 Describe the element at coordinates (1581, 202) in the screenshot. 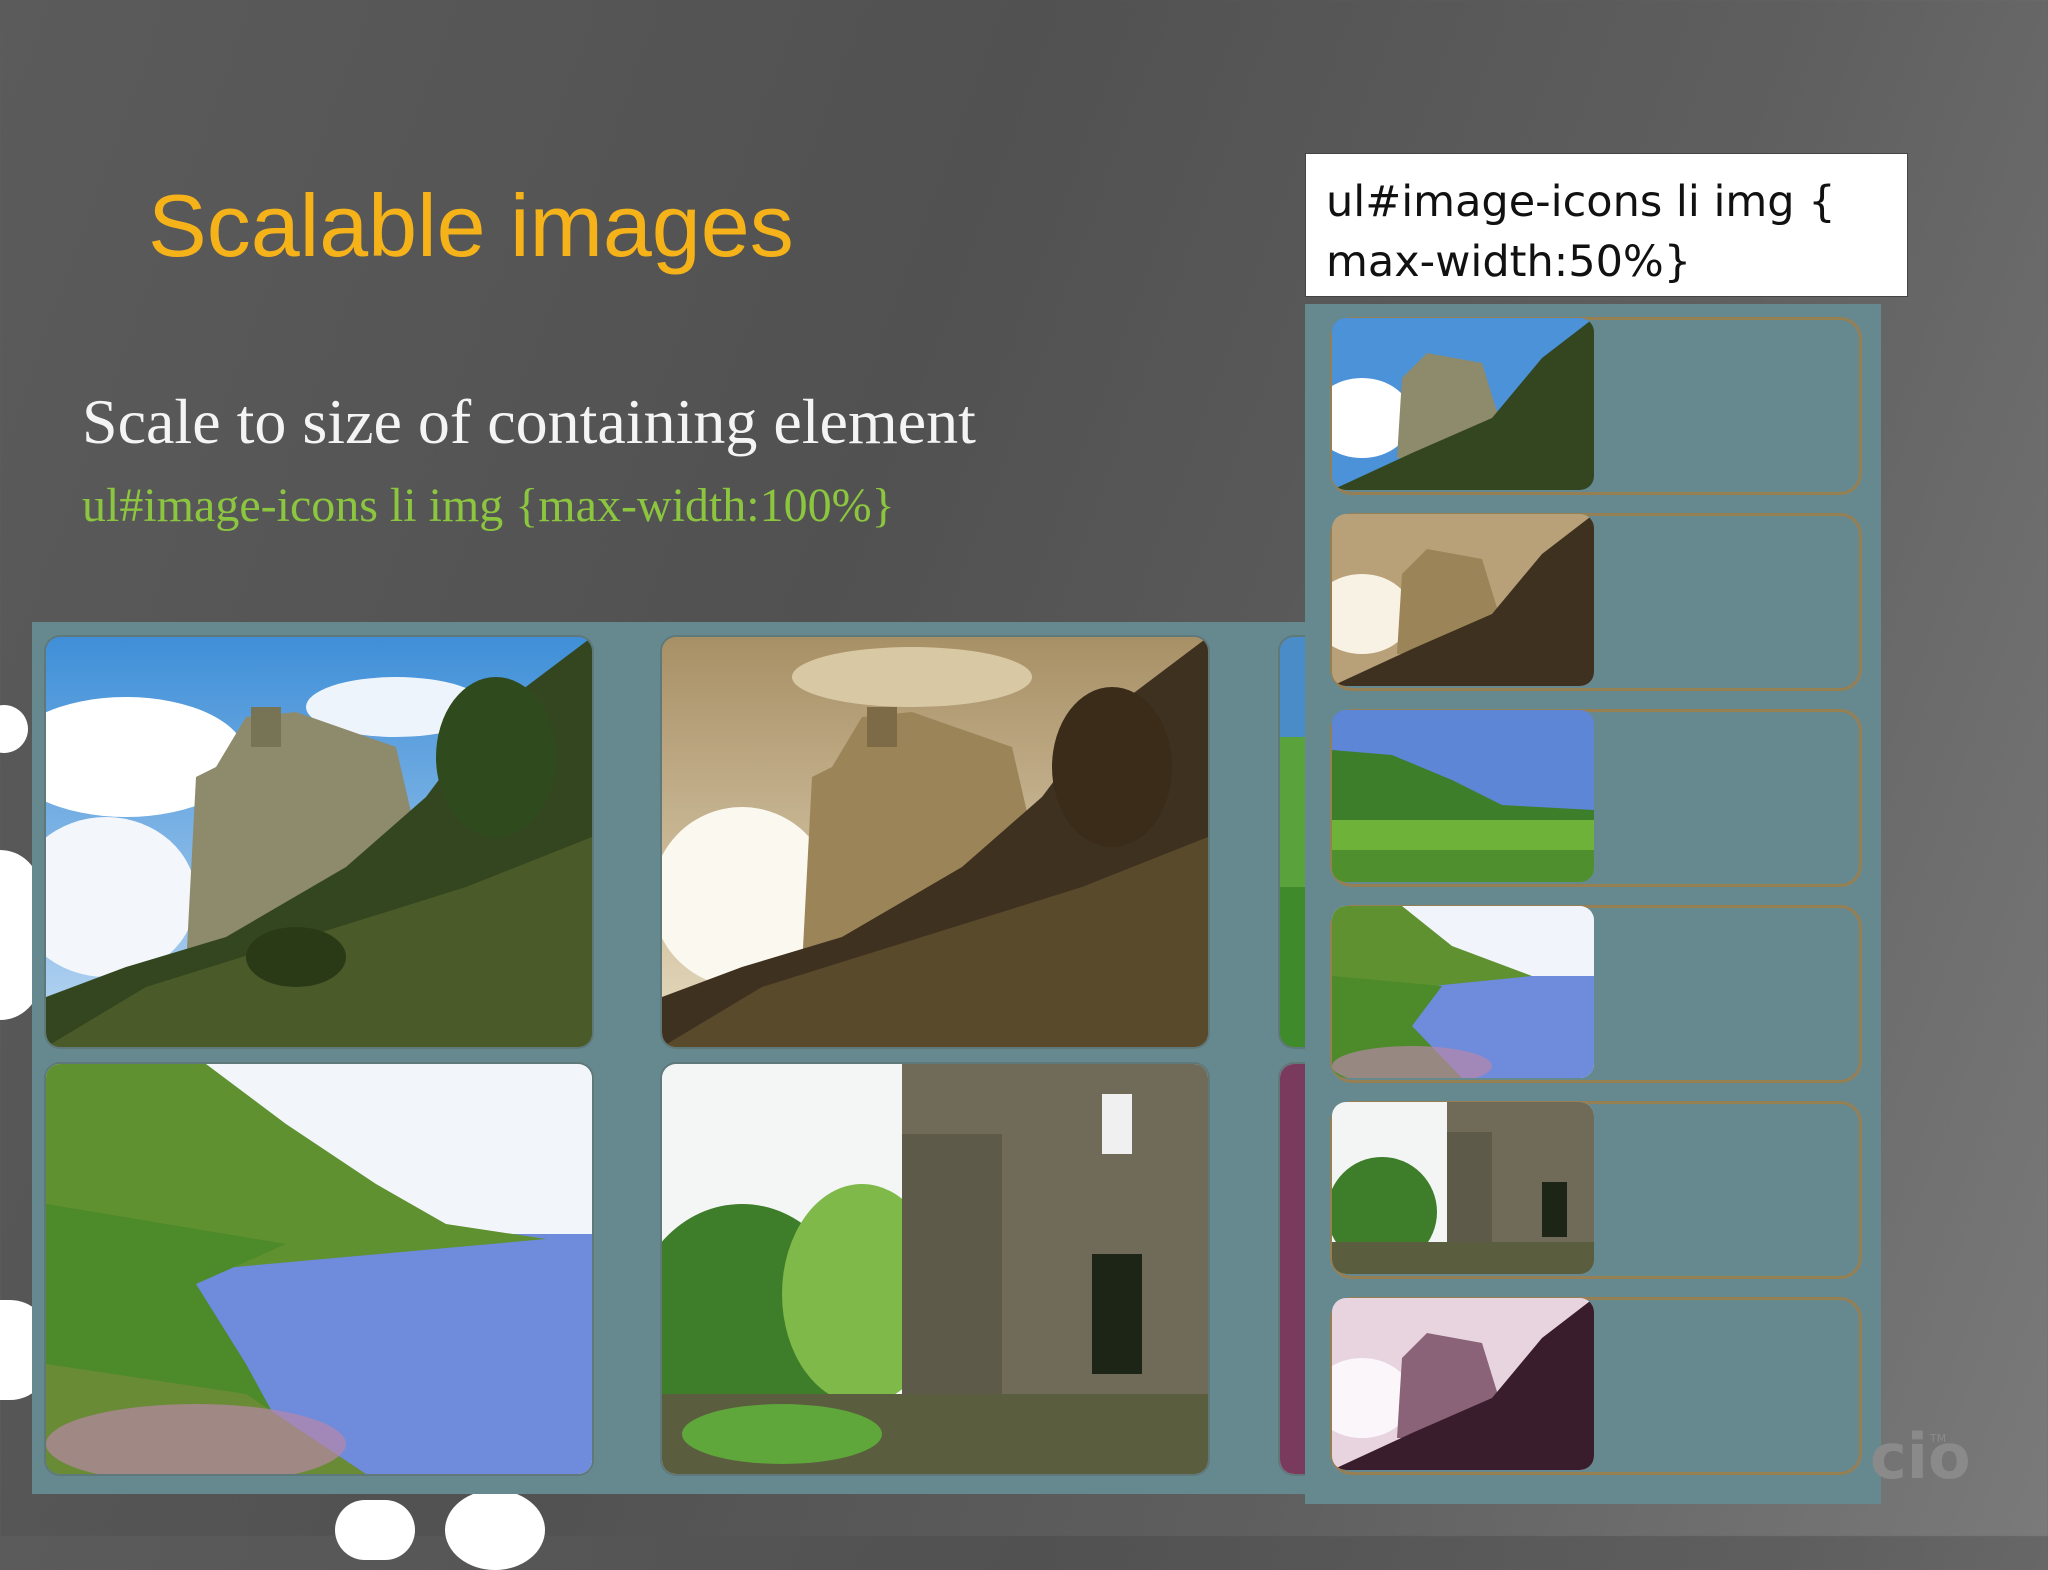

I see `code-callout-line: ul#image-icons li img {` at that location.